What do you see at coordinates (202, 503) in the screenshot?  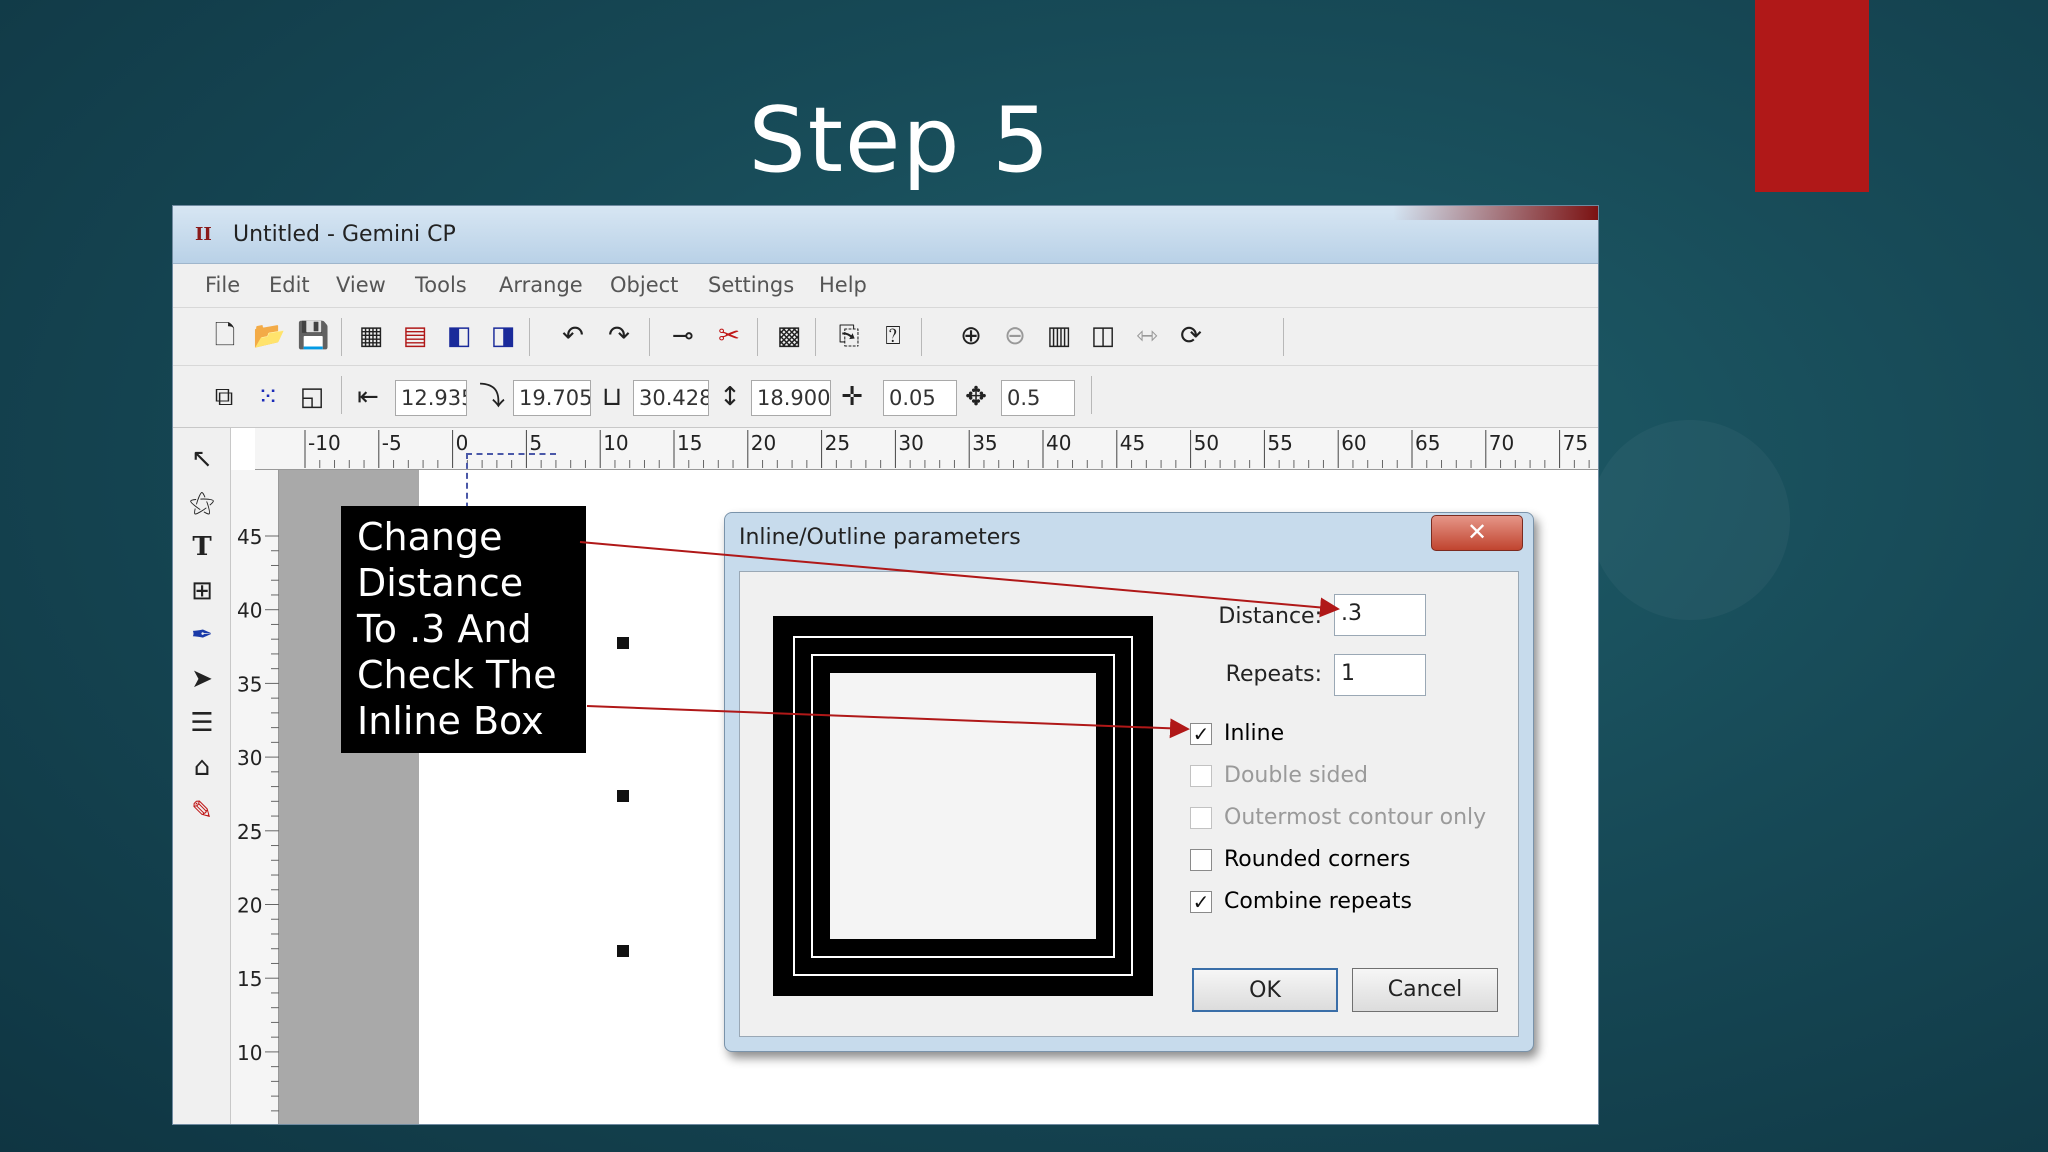 I see `shapes-icon: ⚝` at bounding box center [202, 503].